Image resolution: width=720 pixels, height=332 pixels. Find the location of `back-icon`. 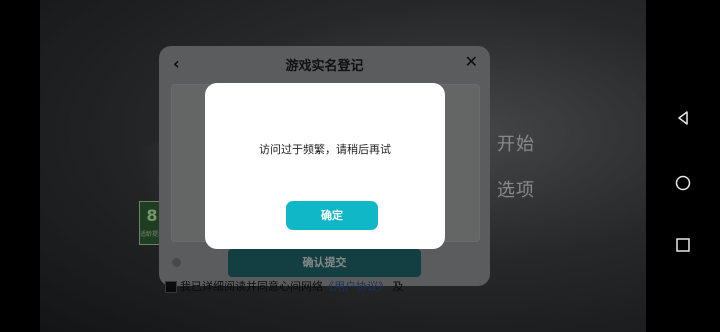

back-icon is located at coordinates (683, 118).